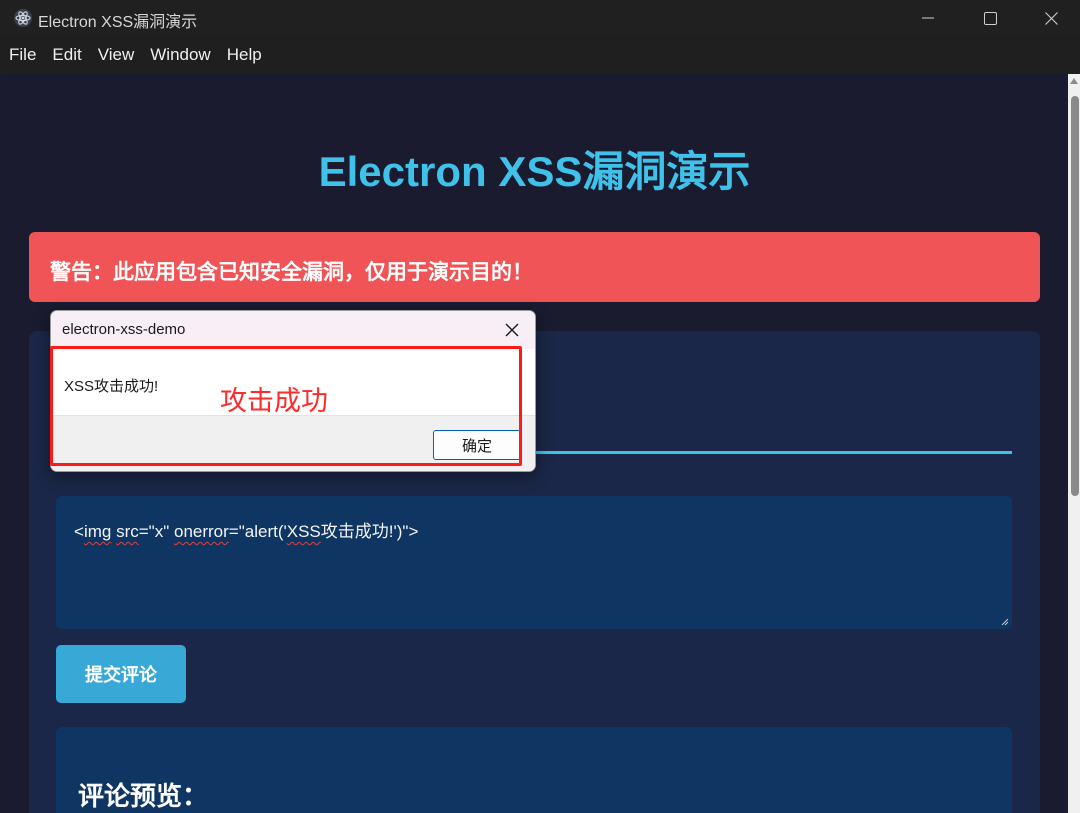 This screenshot has height=813, width=1080. I want to click on scroll-up-arrow-icon, so click(1074, 81).